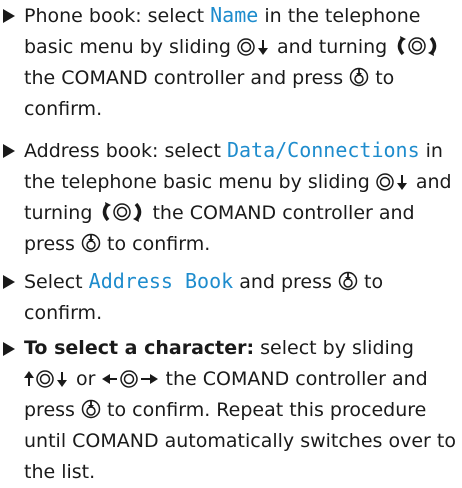 This screenshot has width=462, height=488. I want to click on step-text-part: to confirm., so click(155, 244).